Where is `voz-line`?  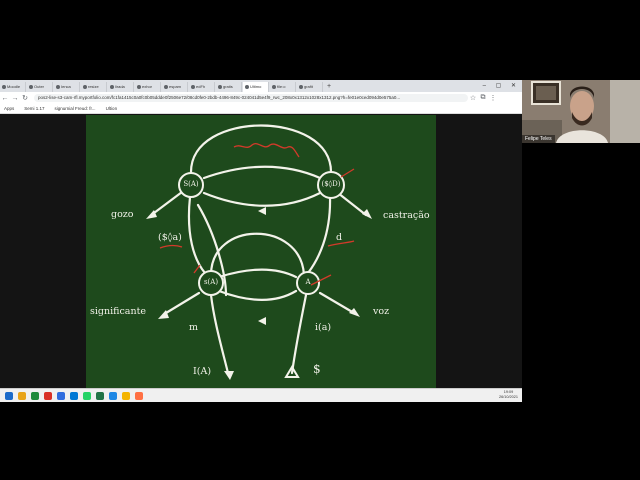
voz-line is located at coordinates (337, 303).